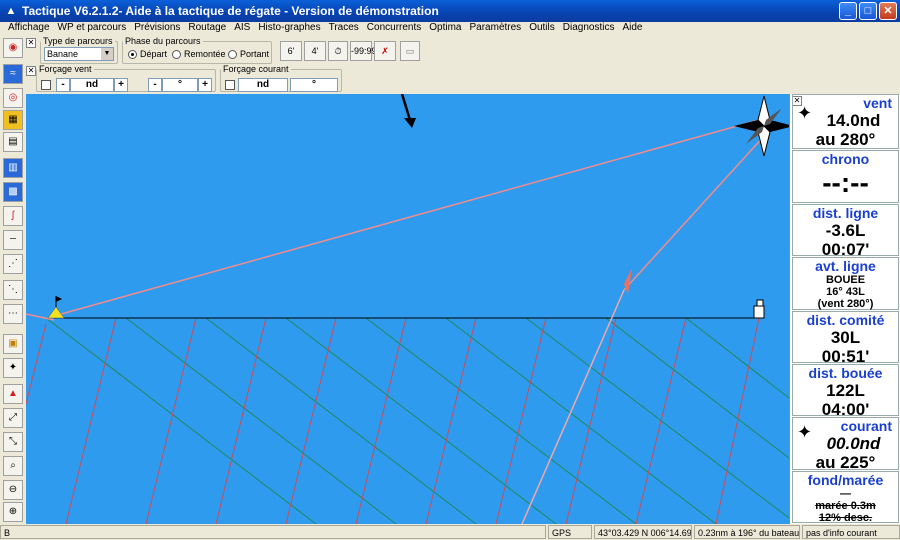  I want to click on palette-icon: ▦, so click(13, 119).